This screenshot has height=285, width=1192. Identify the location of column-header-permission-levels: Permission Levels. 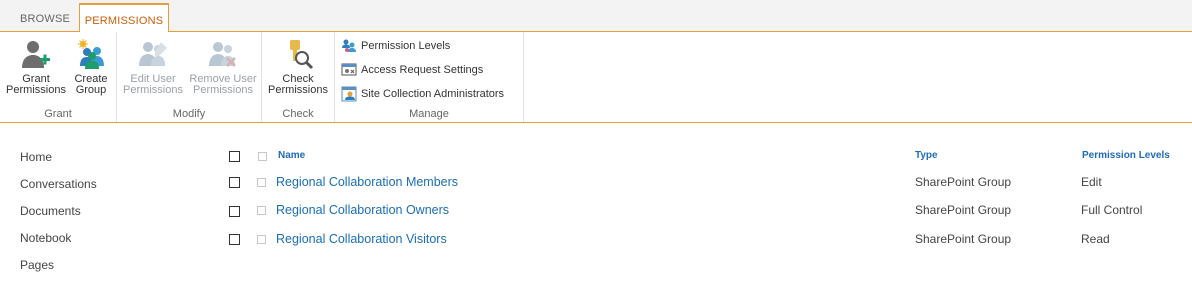
(1126, 155).